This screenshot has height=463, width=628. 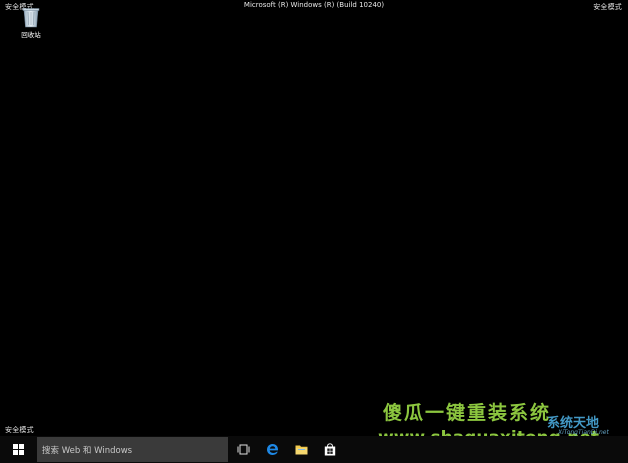 I want to click on store-icon, so click(x=330, y=449).